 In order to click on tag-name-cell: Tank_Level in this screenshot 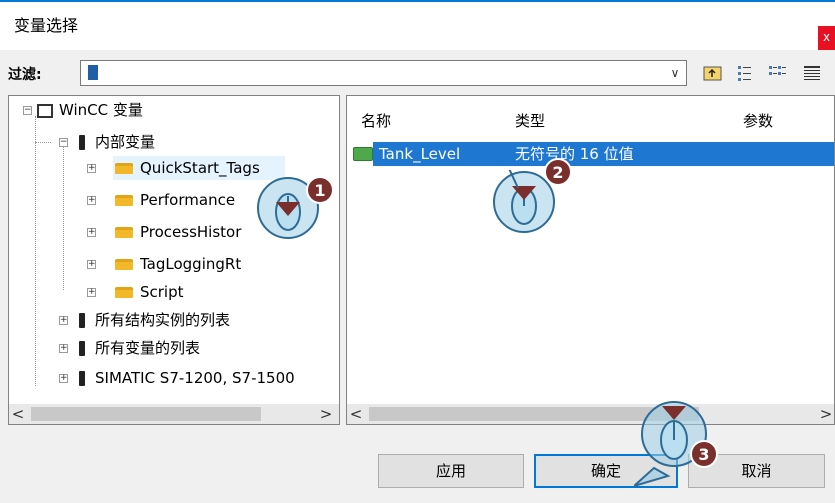, I will do `click(420, 154)`.